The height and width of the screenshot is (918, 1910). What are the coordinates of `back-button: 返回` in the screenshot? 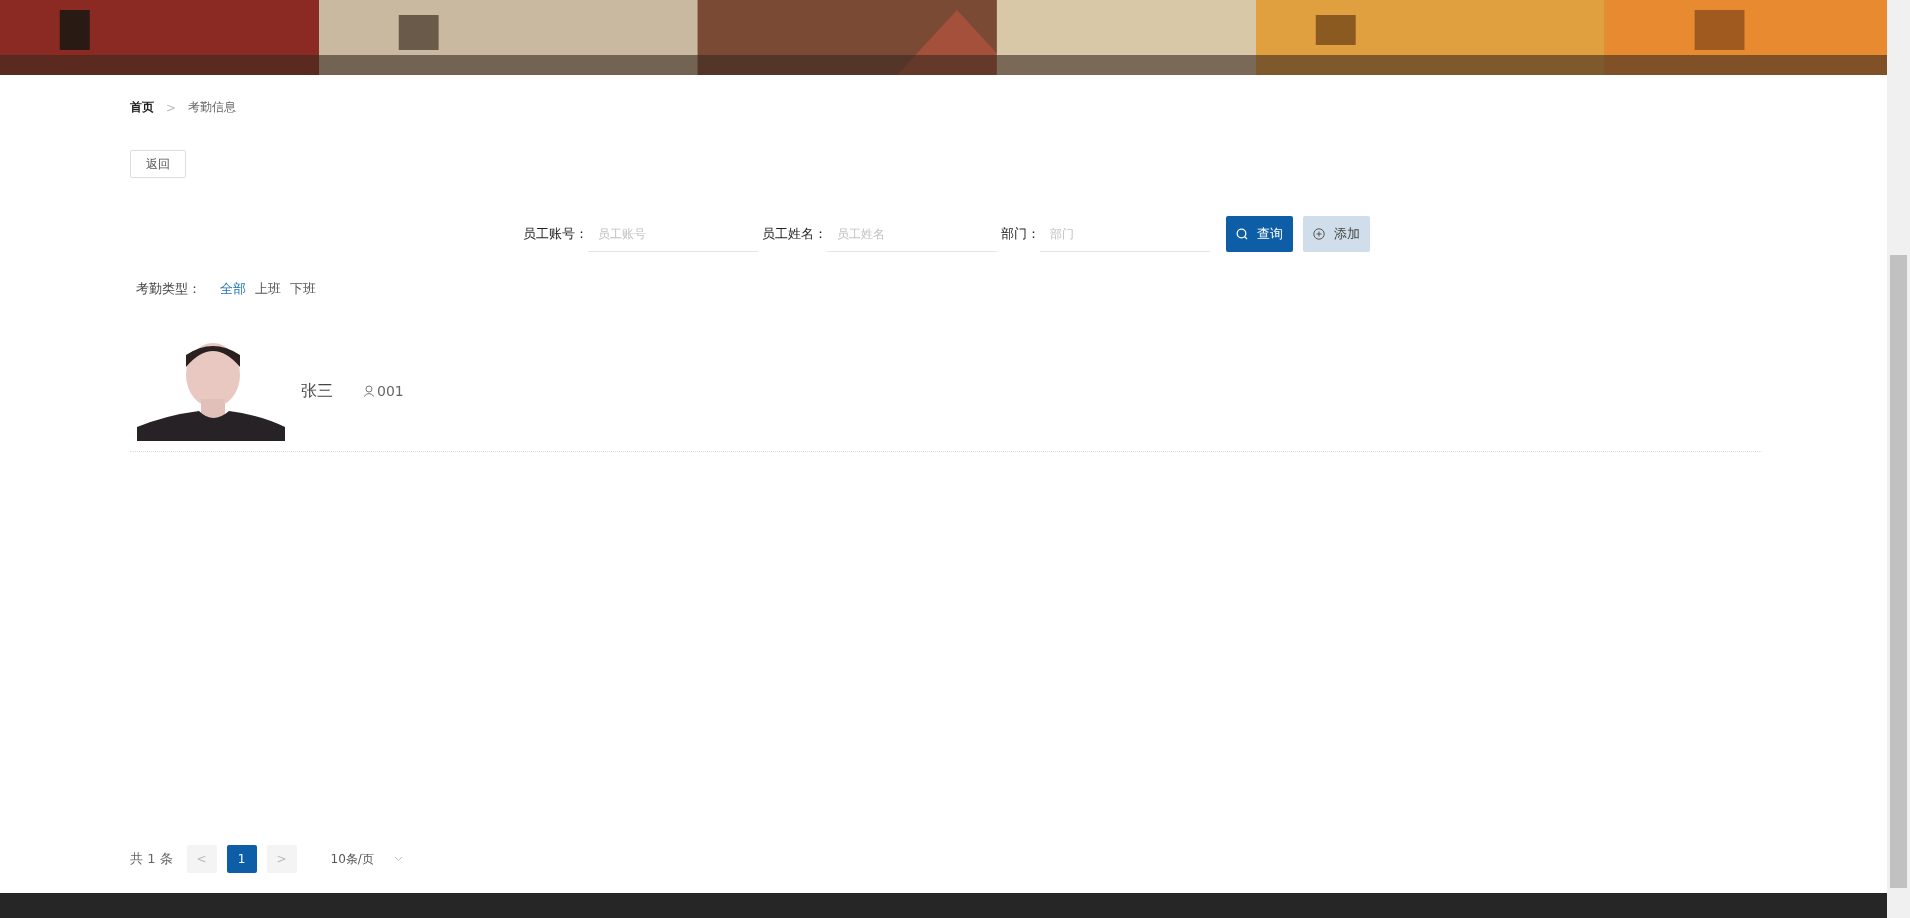 It's located at (158, 164).